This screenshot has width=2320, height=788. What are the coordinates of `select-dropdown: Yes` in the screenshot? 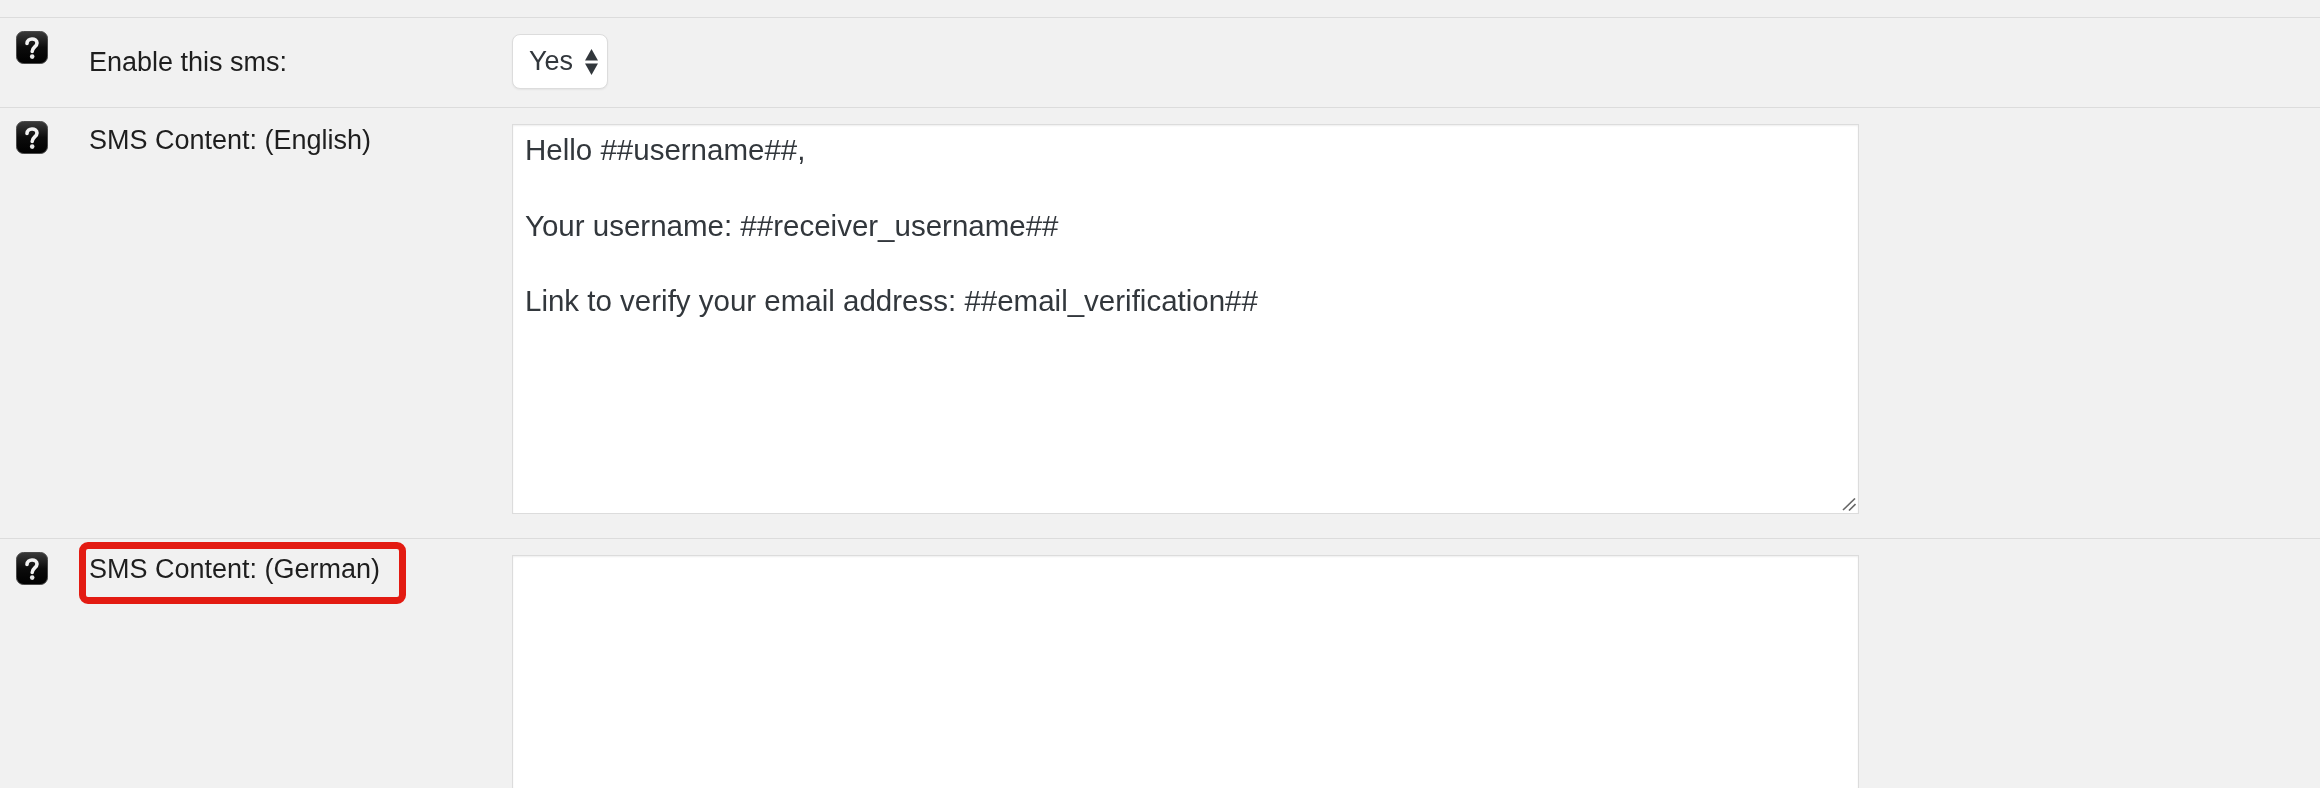 It's located at (560, 61).